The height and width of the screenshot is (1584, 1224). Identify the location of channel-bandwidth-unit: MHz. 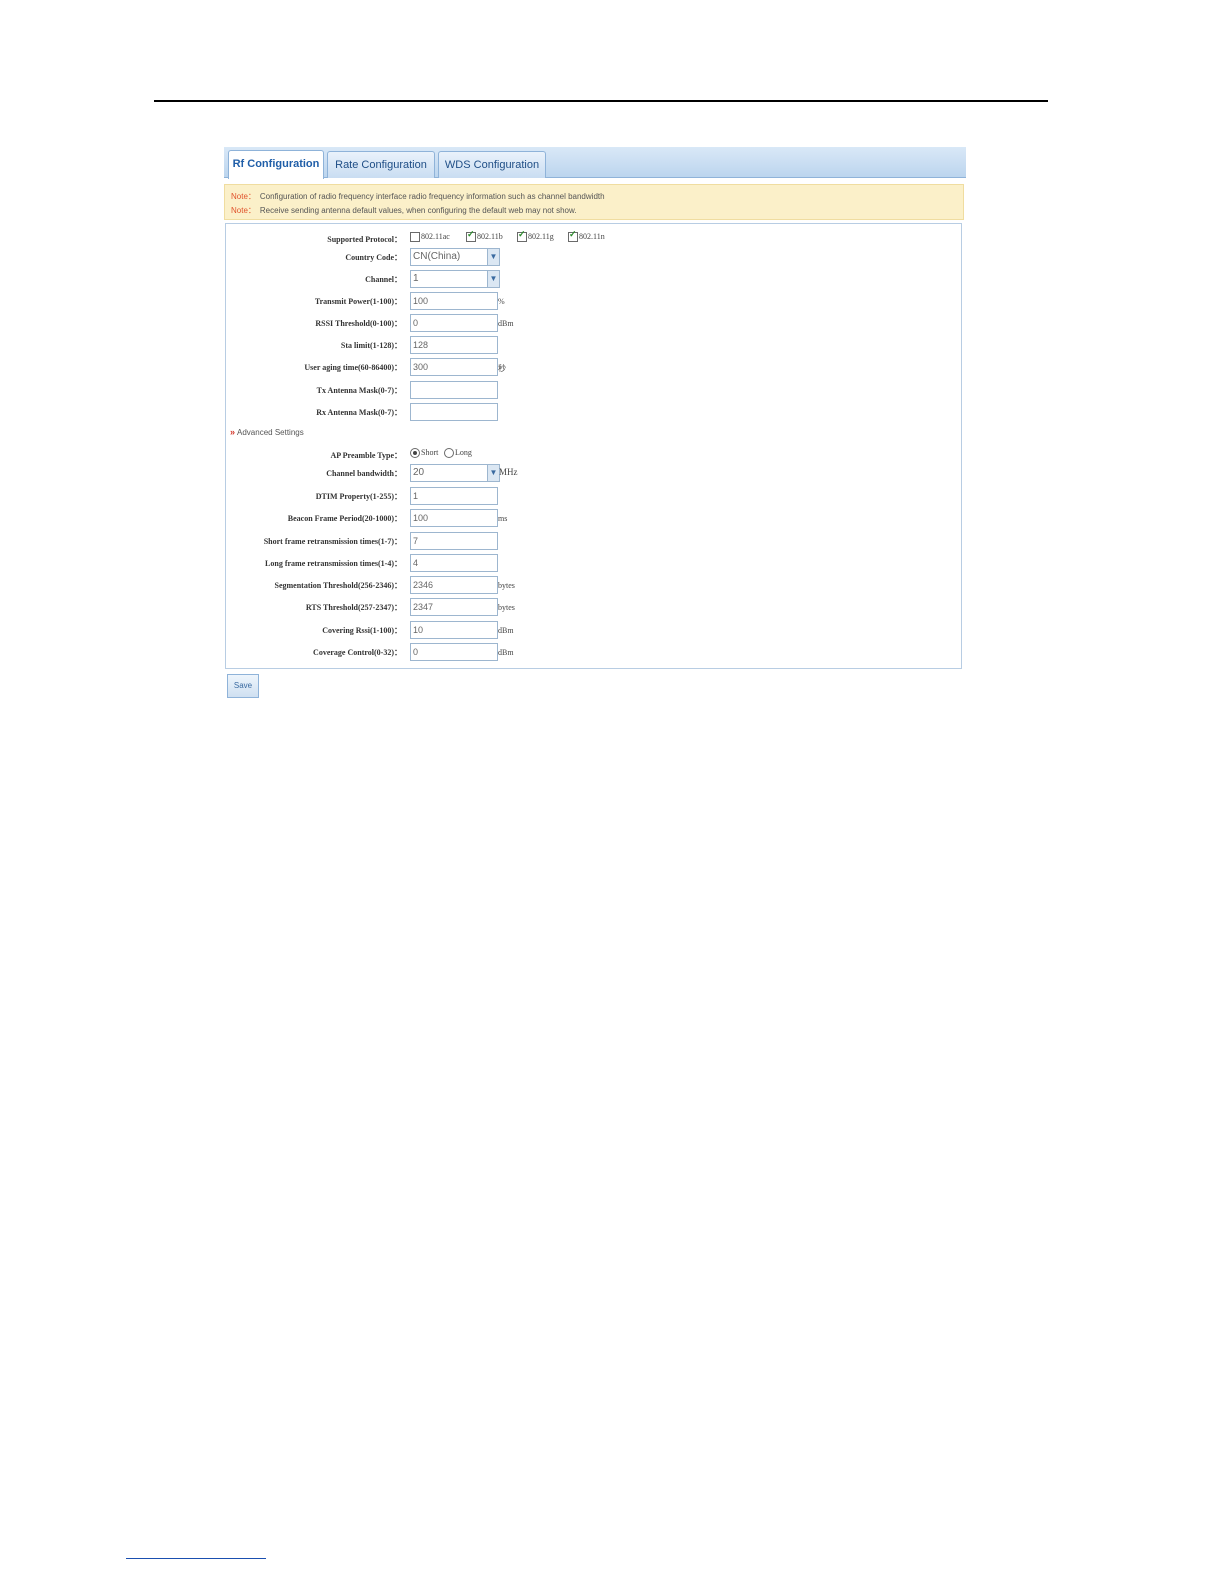
(508, 472).